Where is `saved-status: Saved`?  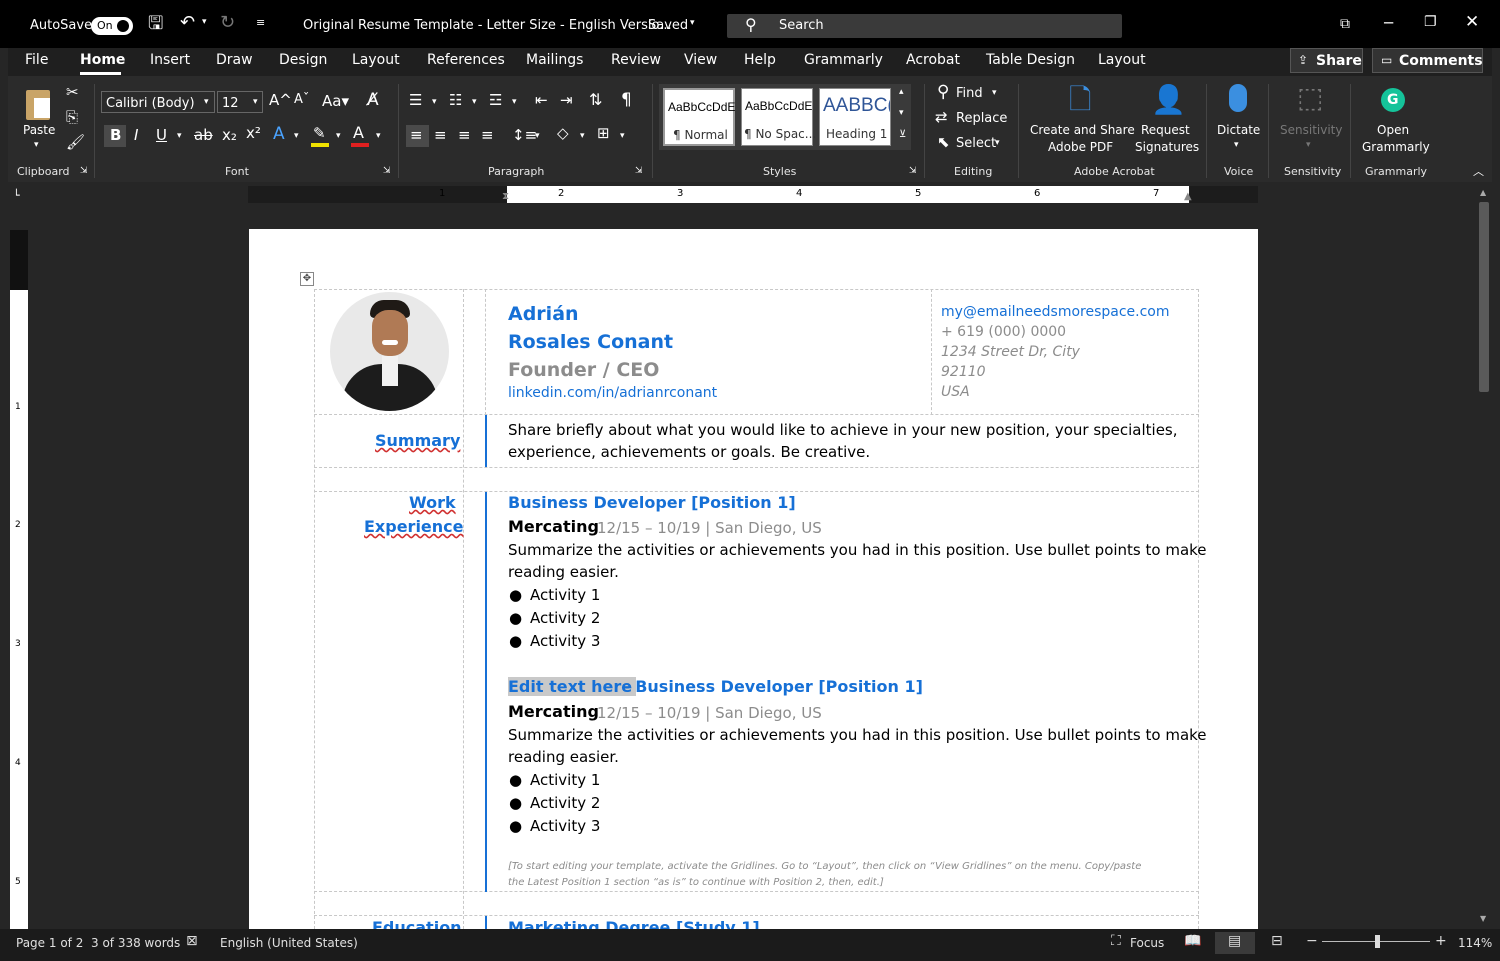 saved-status: Saved is located at coordinates (668, 25).